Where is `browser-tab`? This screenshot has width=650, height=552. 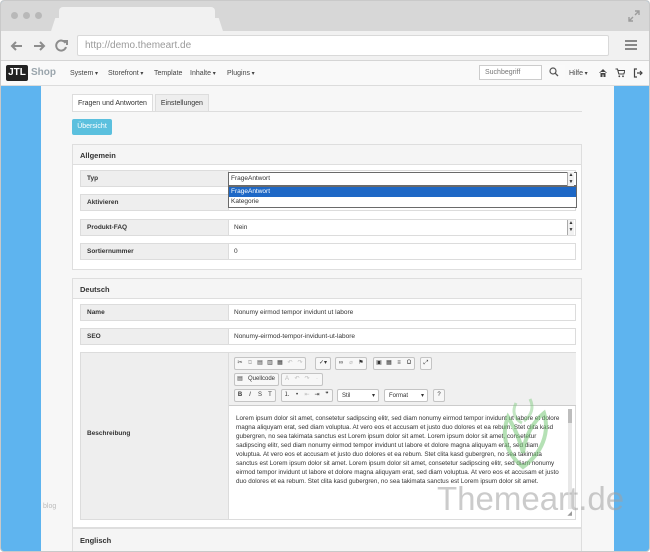 browser-tab is located at coordinates (137, 19).